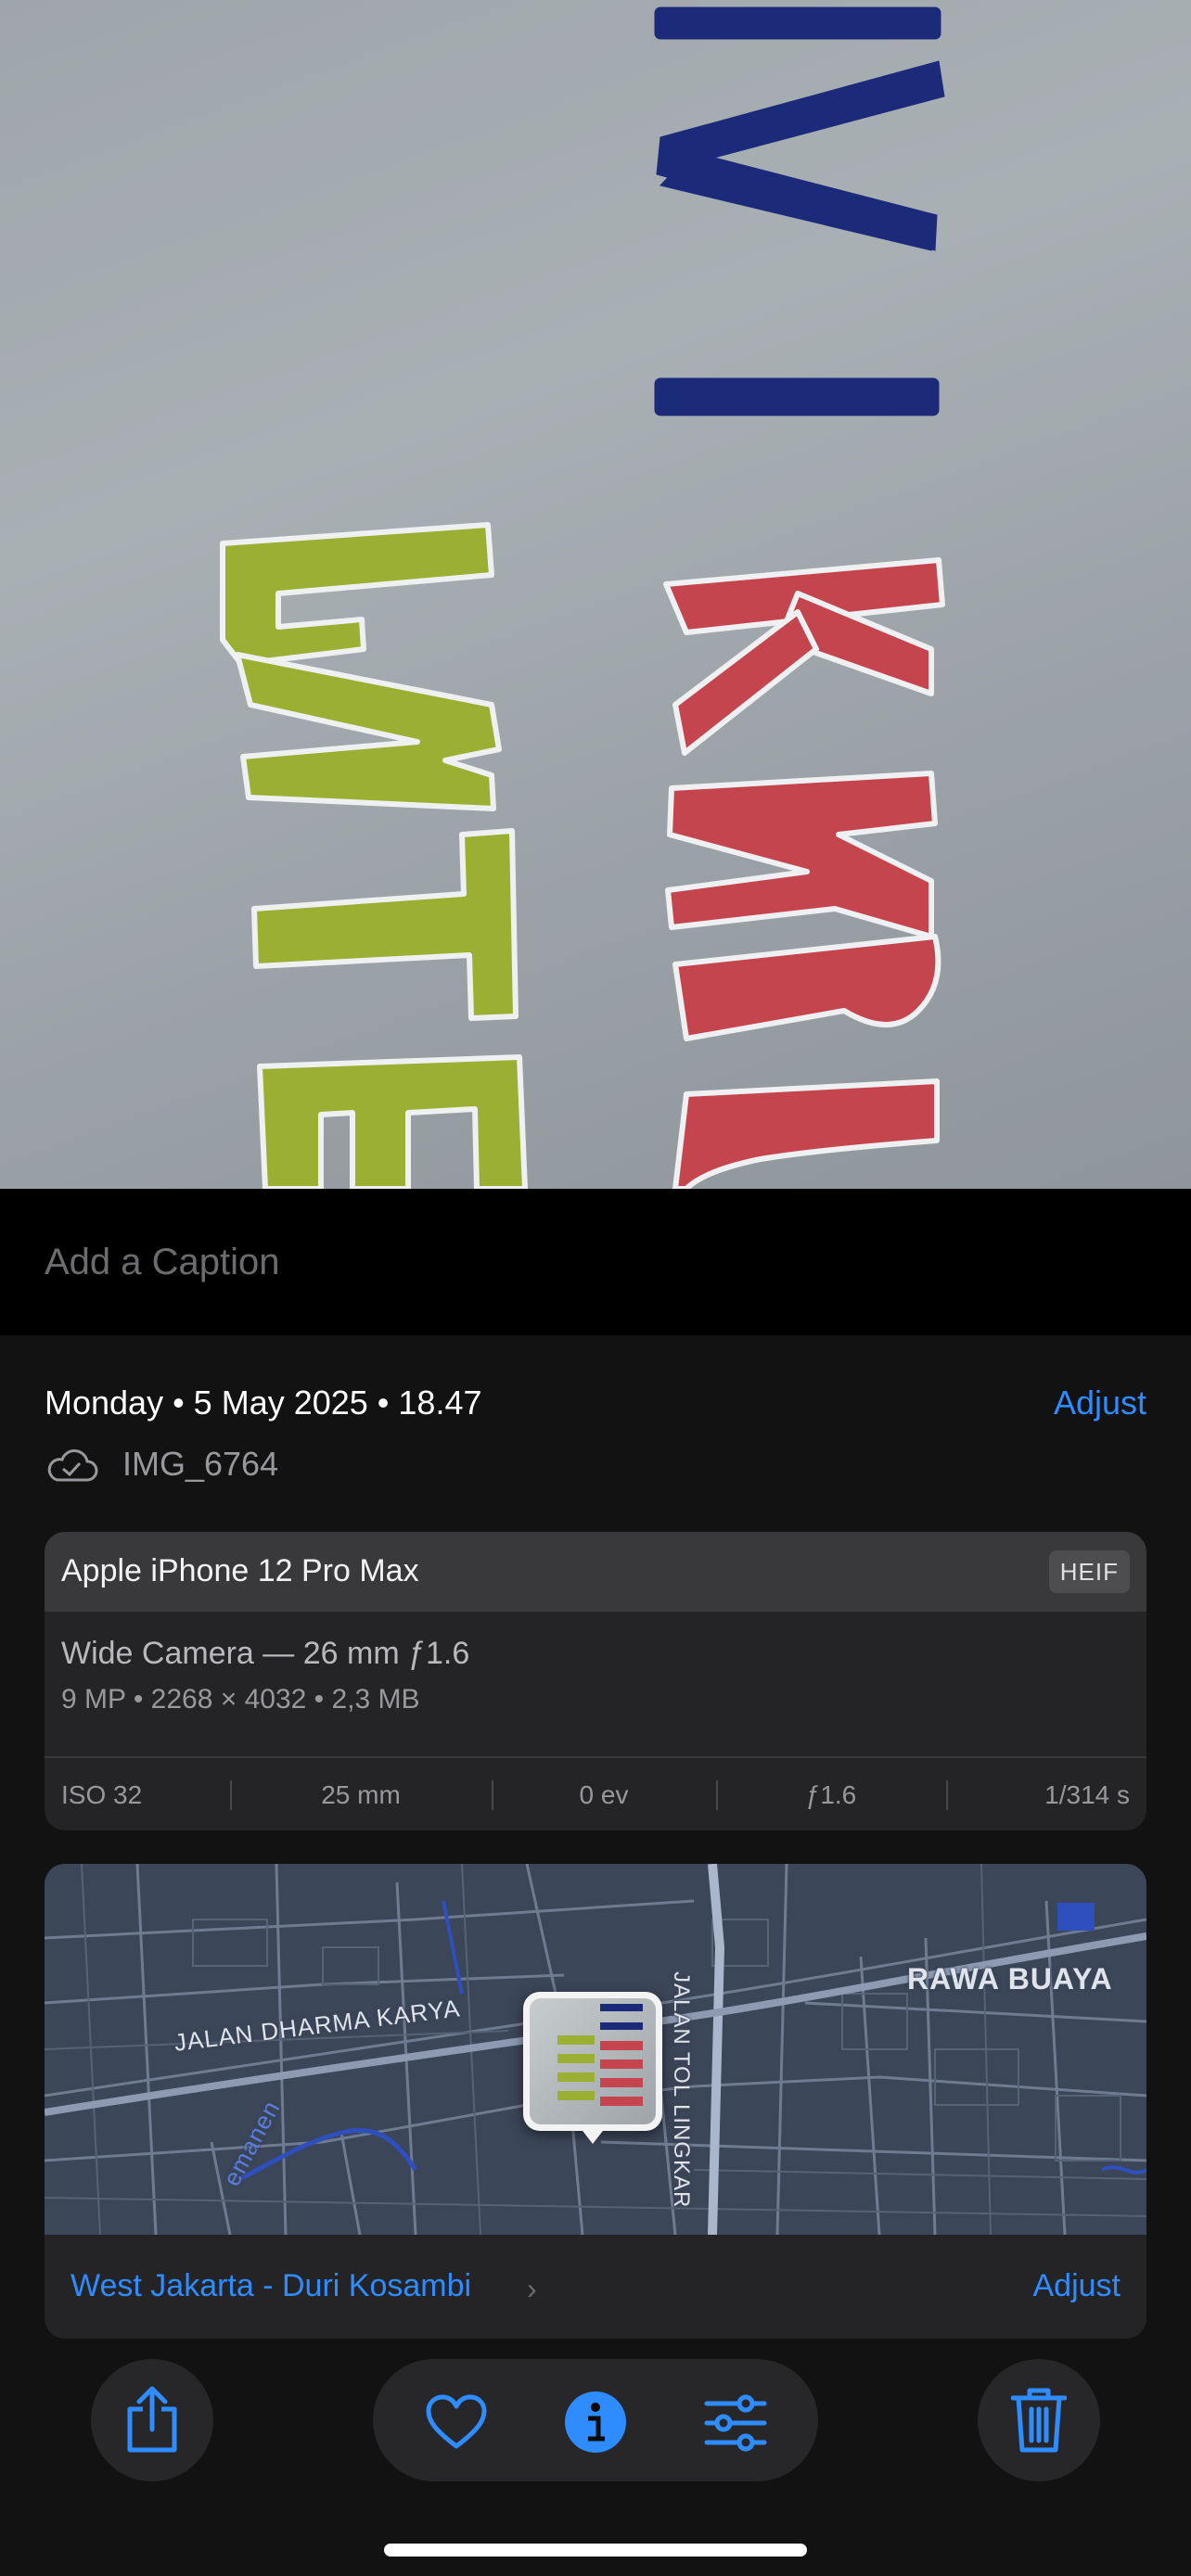  Describe the element at coordinates (240, 1571) in the screenshot. I see `device-name: Apple iPhone 12 Pro Max` at that location.